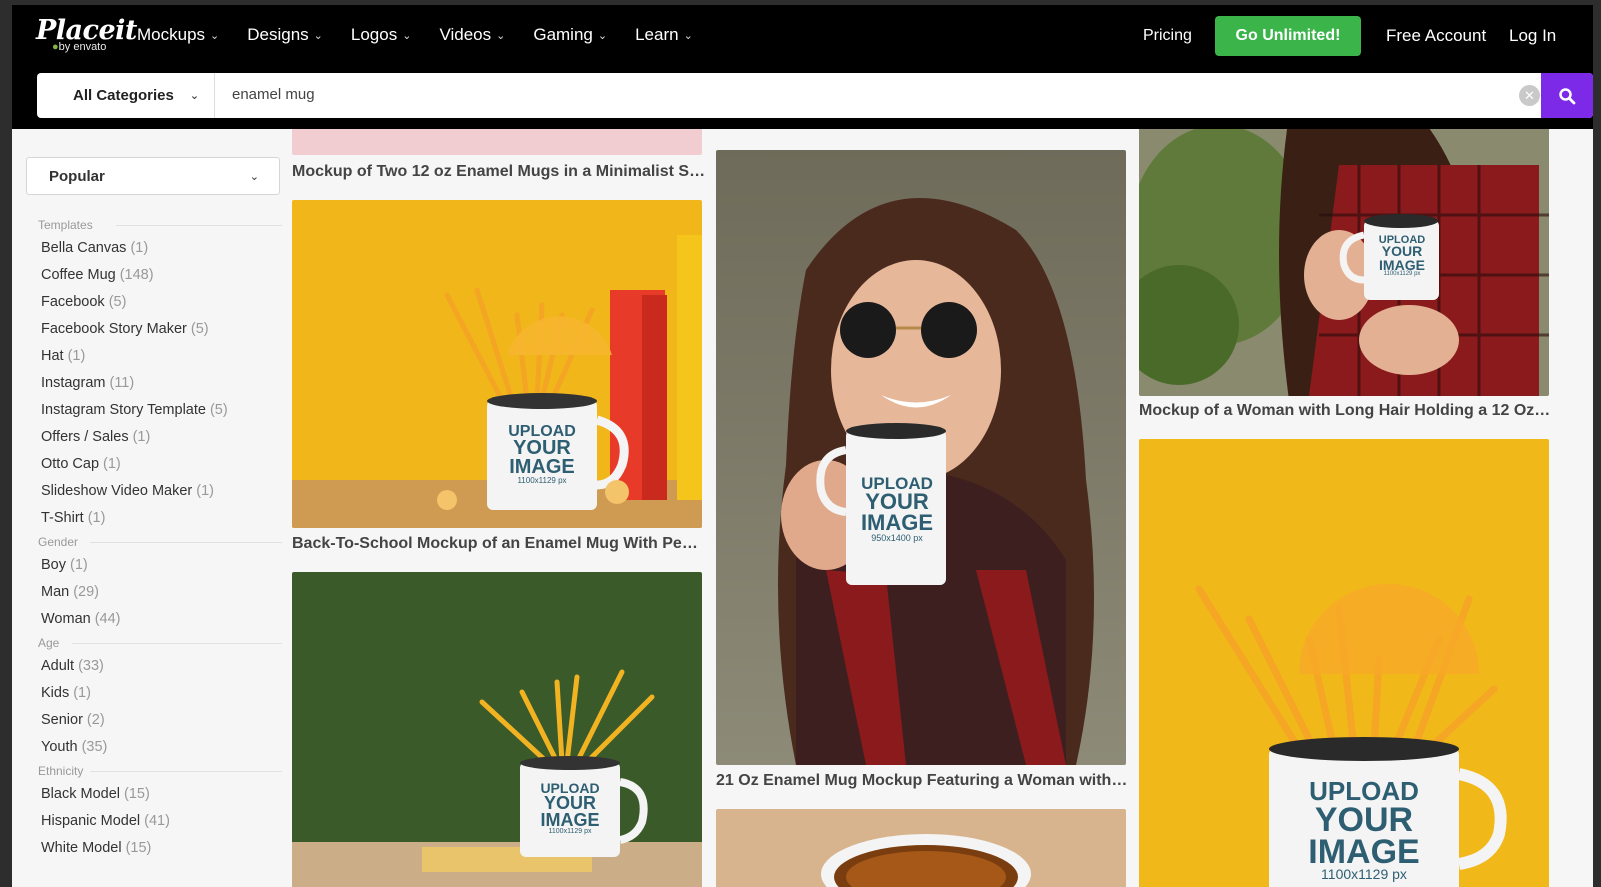 Image resolution: width=1601 pixels, height=887 pixels. Describe the element at coordinates (154, 565) in the screenshot. I see `facet-item: Boy (1)` at that location.